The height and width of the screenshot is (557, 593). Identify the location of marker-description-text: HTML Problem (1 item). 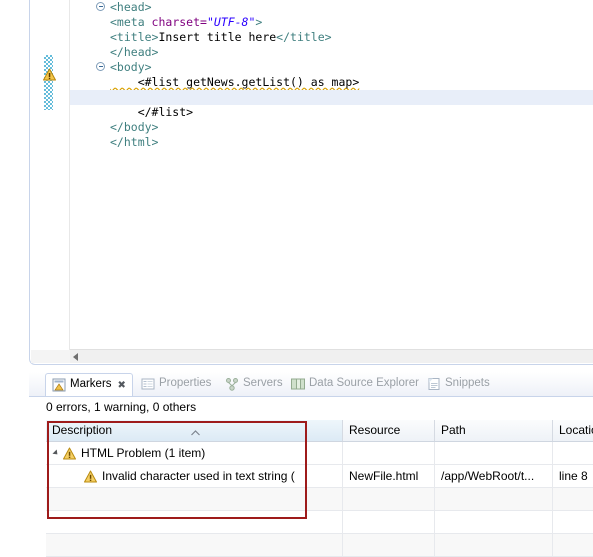
(143, 453).